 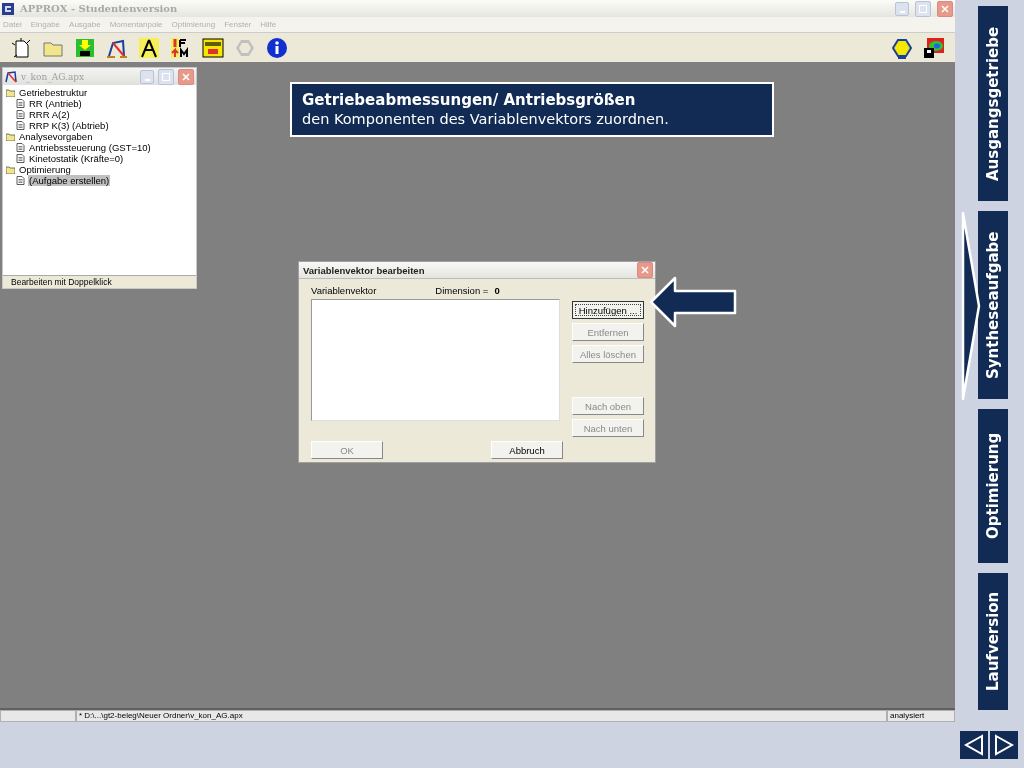 I want to click on nav-tab: Laufversion, so click(x=993, y=641).